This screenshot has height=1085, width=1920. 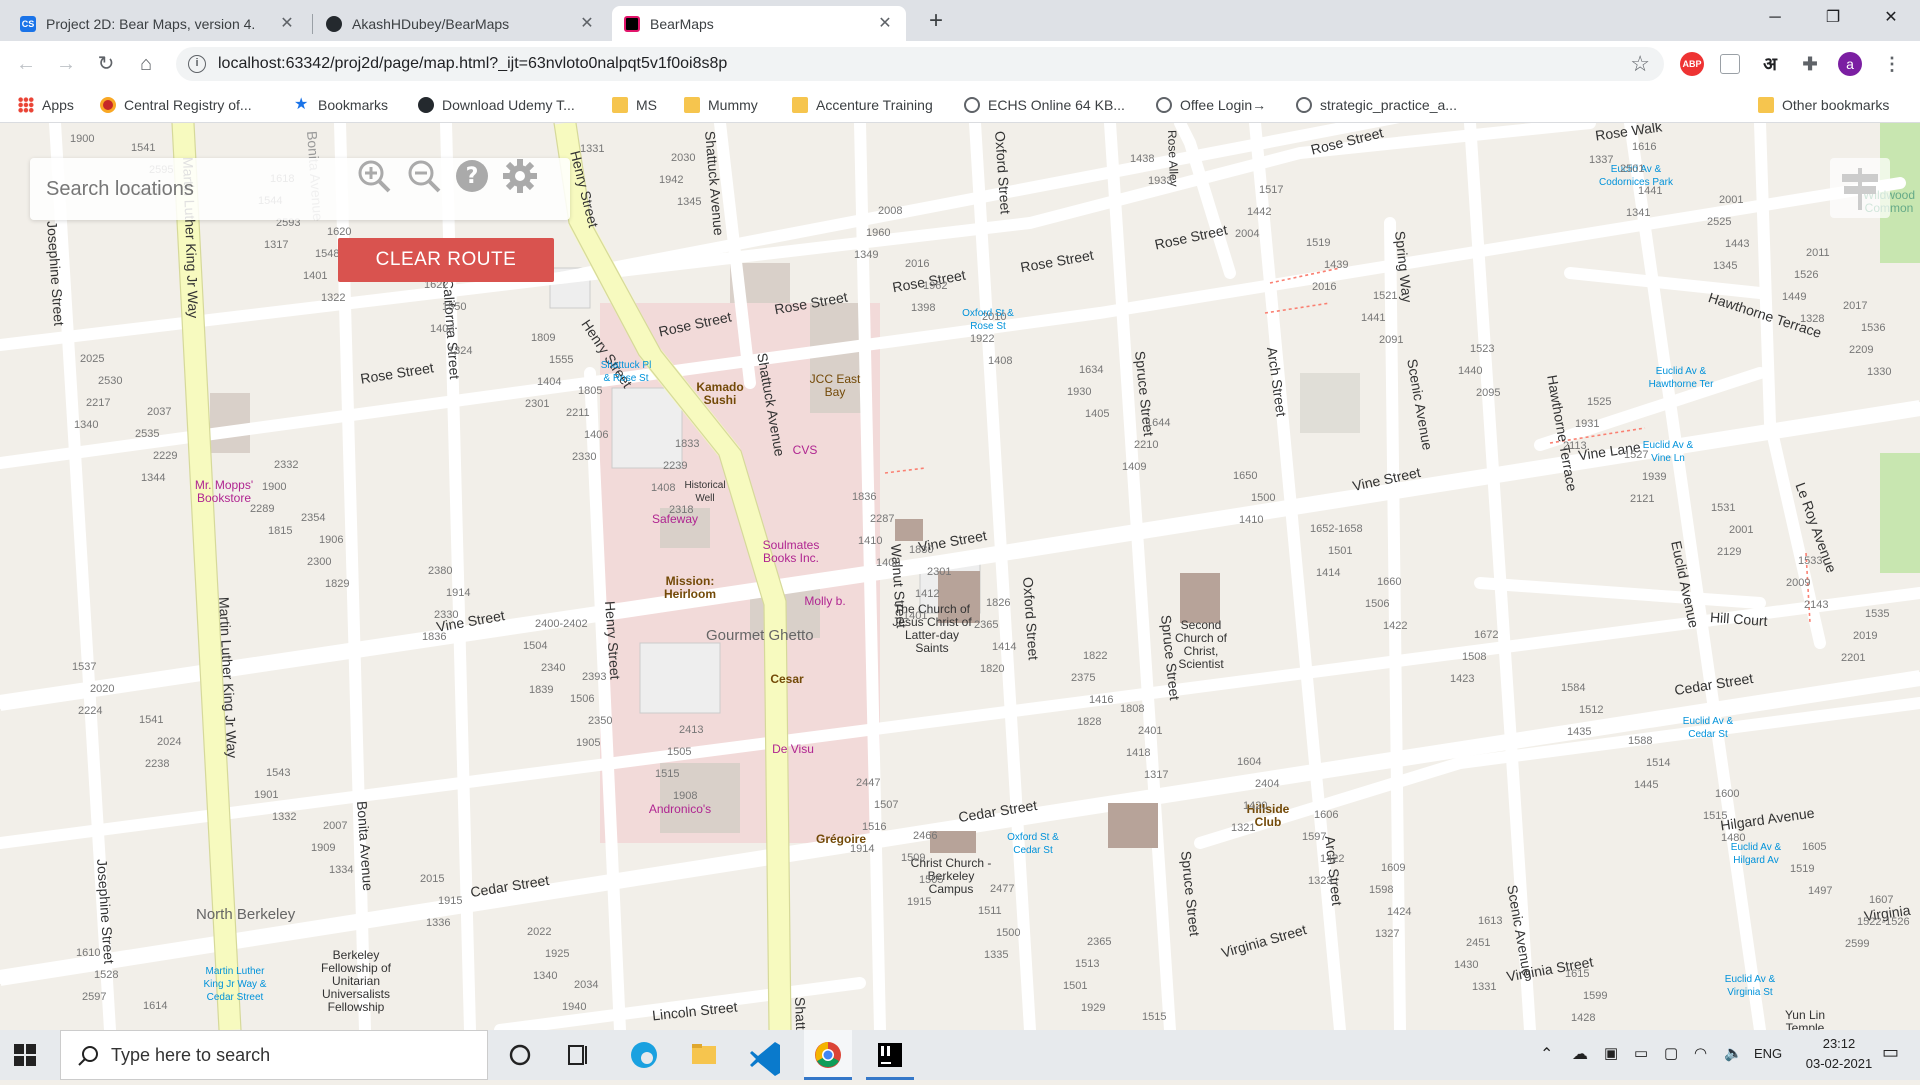 I want to click on minimize-button: ─, so click(x=1775, y=18).